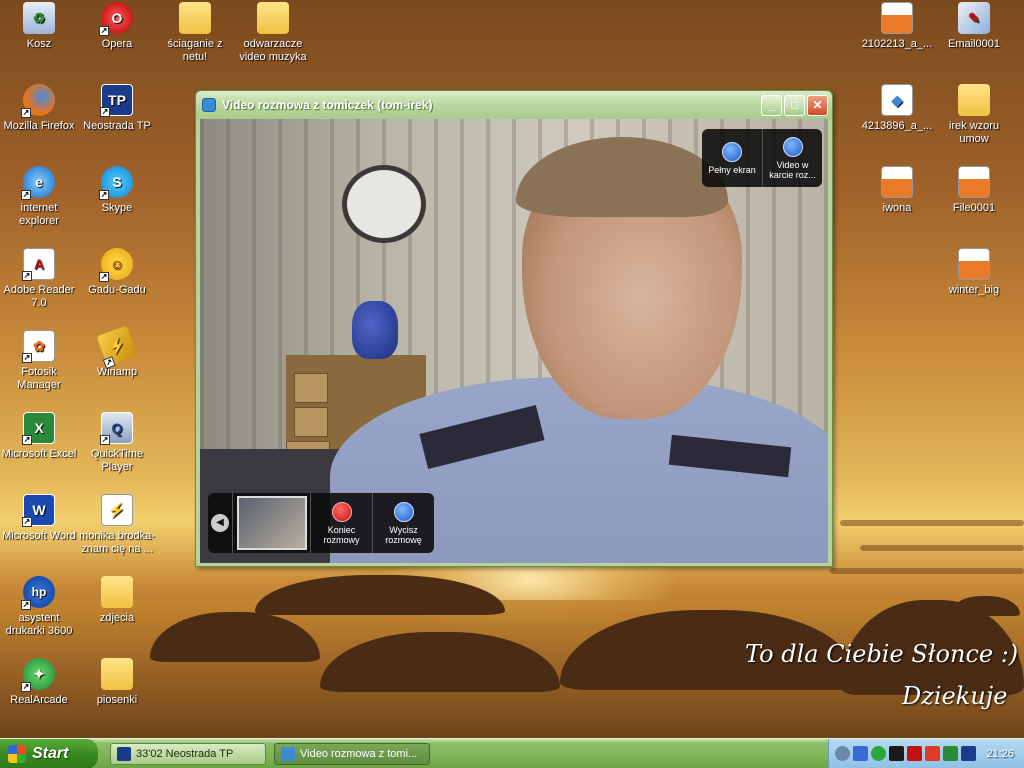 The width and height of the screenshot is (1024, 768). Describe the element at coordinates (403, 534) in the screenshot. I see `mute-label: Wycisz rozmowę` at that location.